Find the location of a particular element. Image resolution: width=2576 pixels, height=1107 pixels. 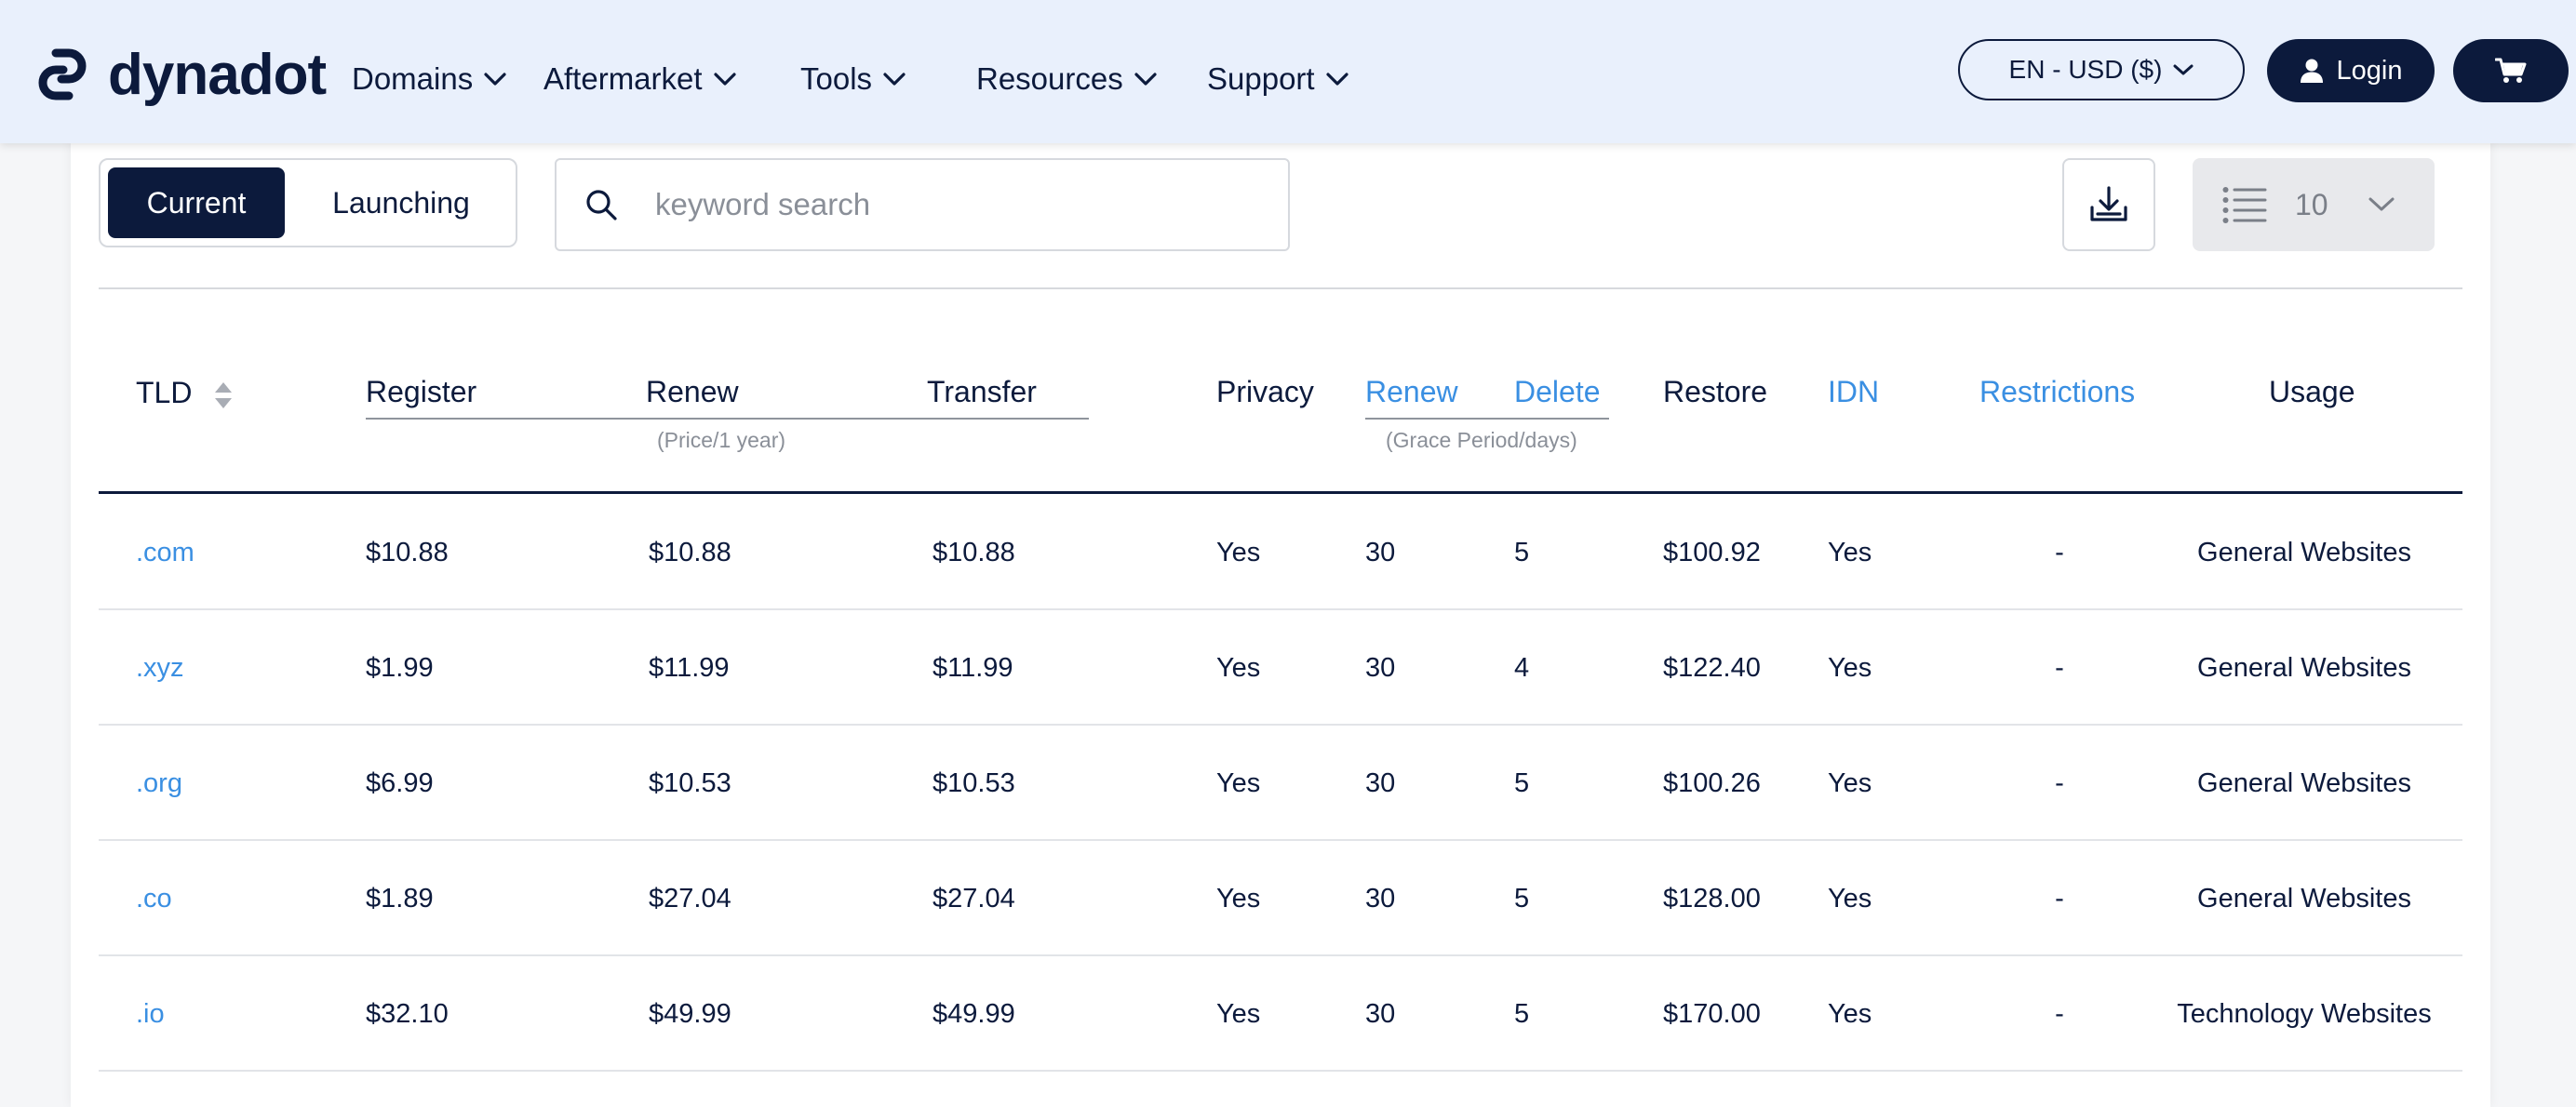

column-header-grace-delete: Delete is located at coordinates (1557, 392).